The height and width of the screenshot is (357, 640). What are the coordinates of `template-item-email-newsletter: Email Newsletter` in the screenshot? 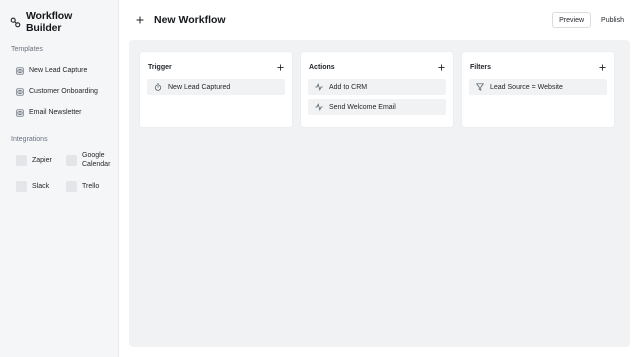 It's located at (60, 112).